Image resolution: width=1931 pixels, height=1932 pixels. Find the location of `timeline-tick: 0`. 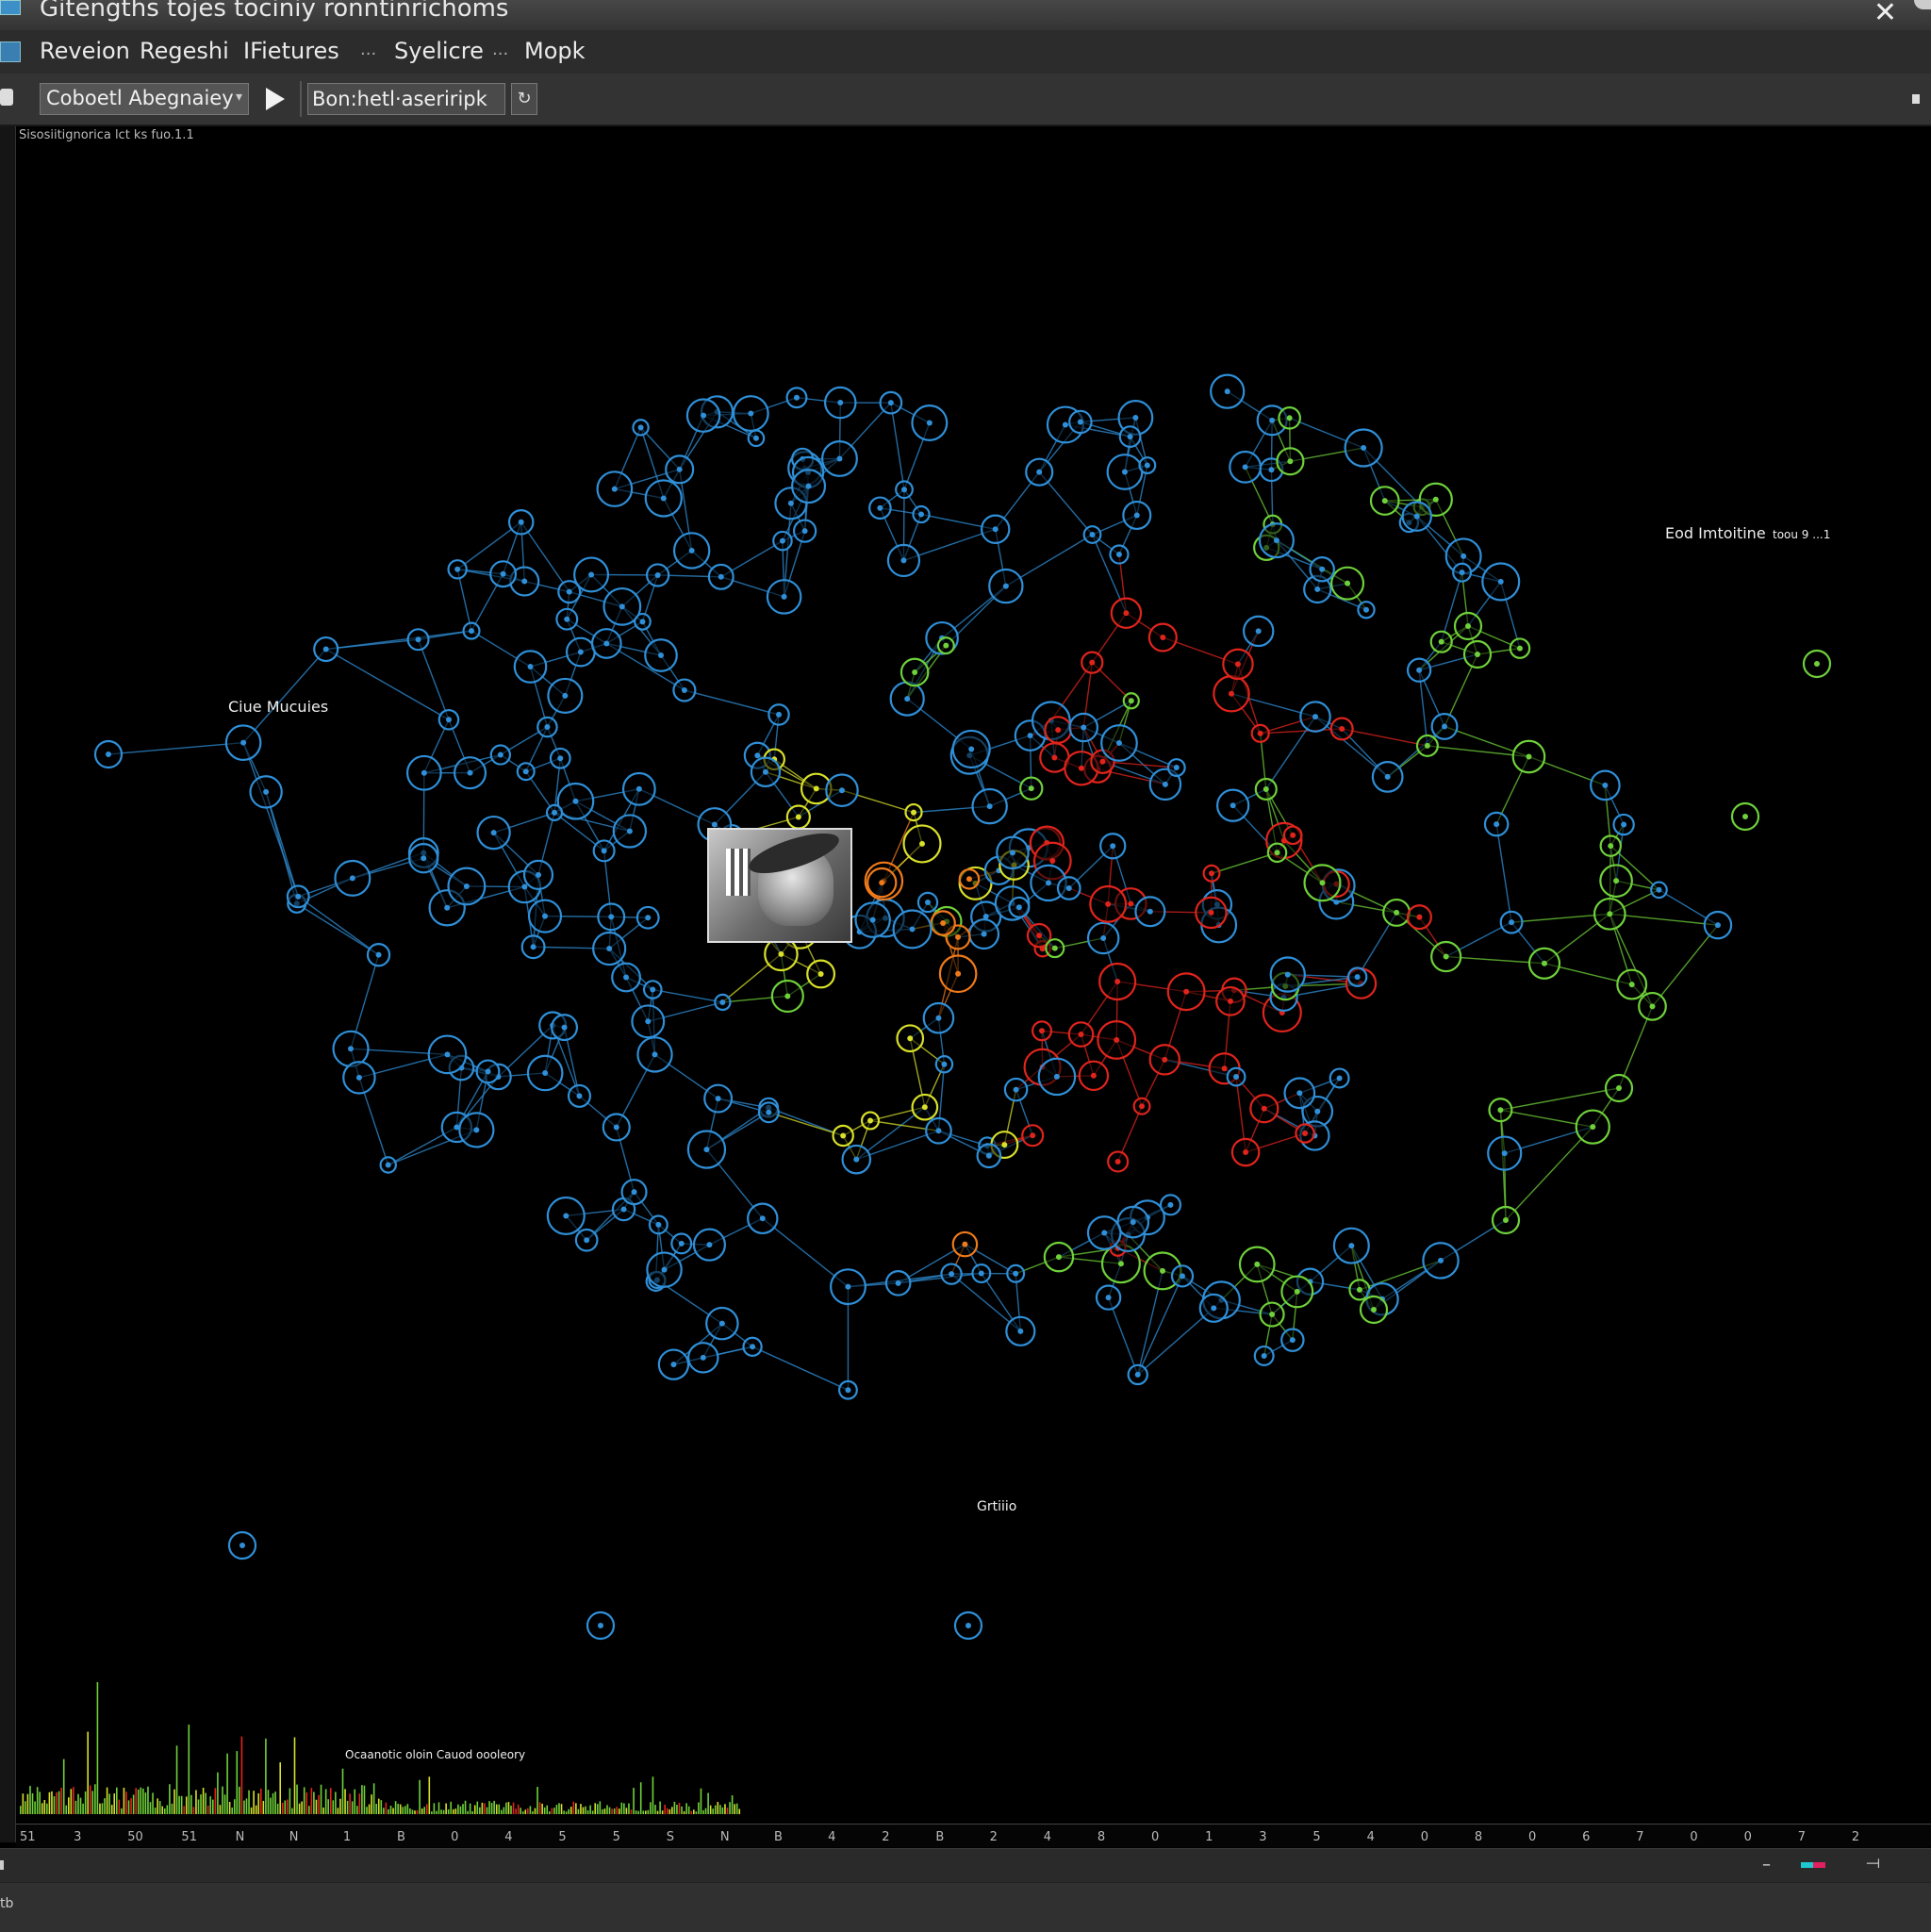

timeline-tick: 0 is located at coordinates (1693, 1837).